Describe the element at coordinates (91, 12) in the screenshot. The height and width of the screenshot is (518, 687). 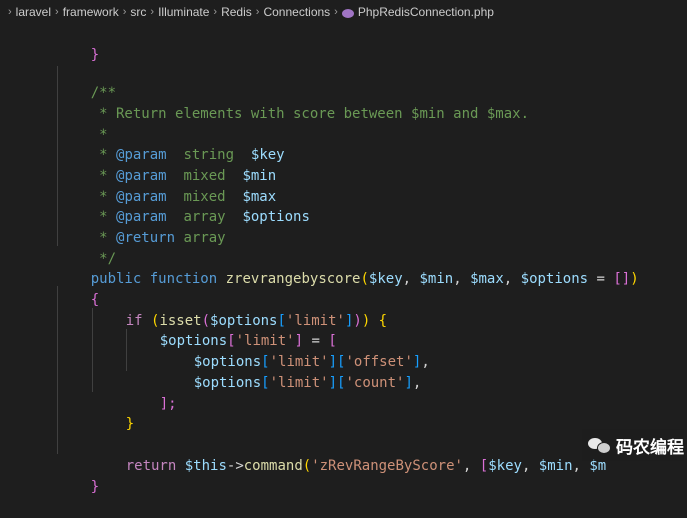
I see `breadcrumb-item-framework: framework` at that location.